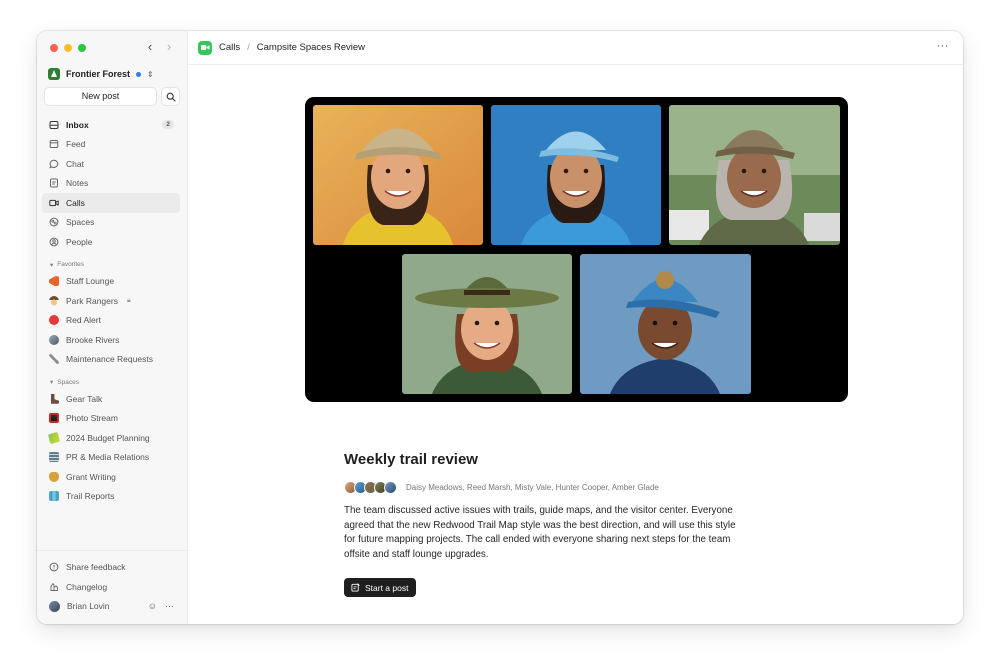 Image resolution: width=1000 pixels, height=667 pixels. I want to click on favorites-section-toggle: ▾ Favorites, so click(111, 265).